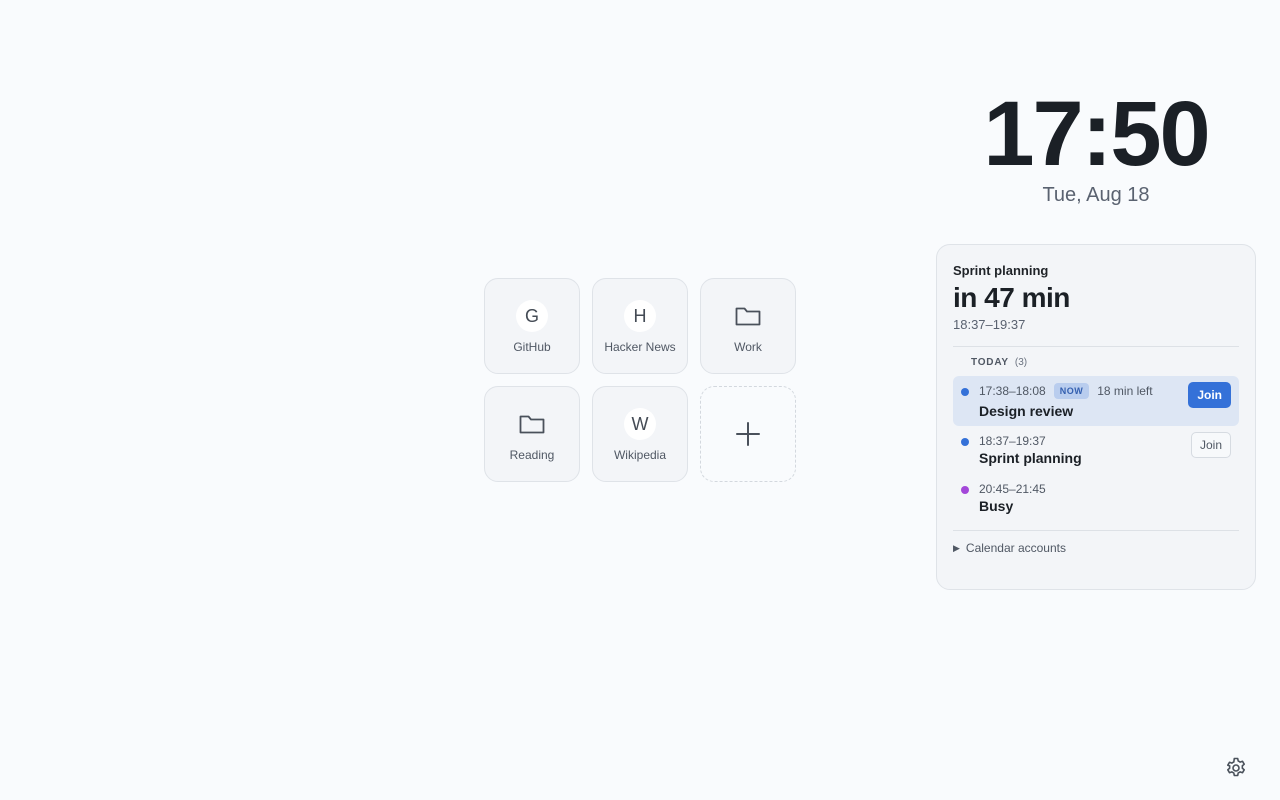  Describe the element at coordinates (956, 547) in the screenshot. I see `triangle-right-icon: ▶` at that location.